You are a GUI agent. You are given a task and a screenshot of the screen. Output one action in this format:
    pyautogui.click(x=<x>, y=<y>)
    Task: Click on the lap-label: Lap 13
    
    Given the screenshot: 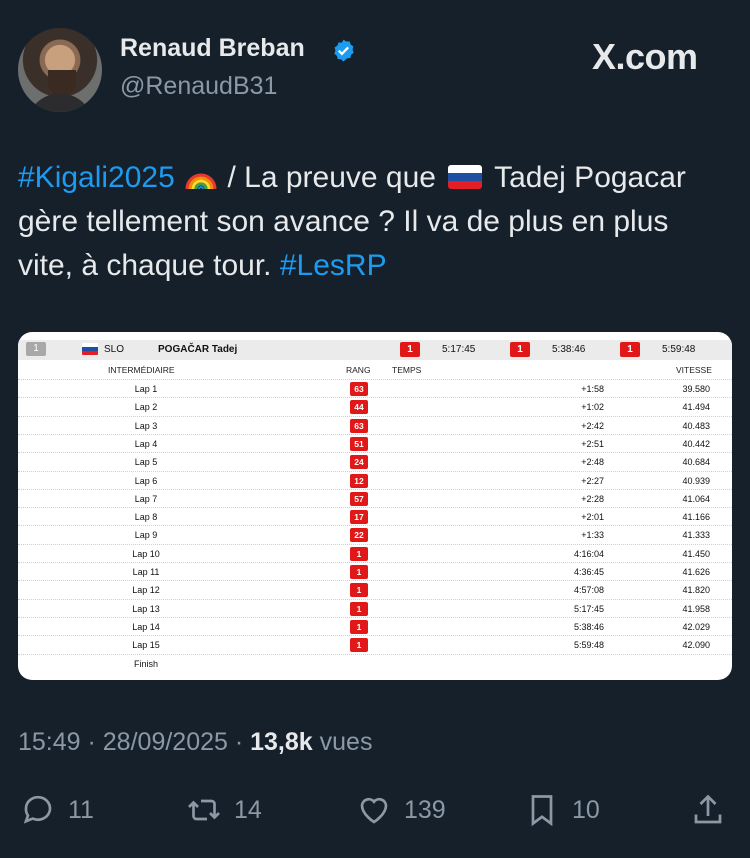 What is the action you would take?
    pyautogui.click(x=146, y=608)
    